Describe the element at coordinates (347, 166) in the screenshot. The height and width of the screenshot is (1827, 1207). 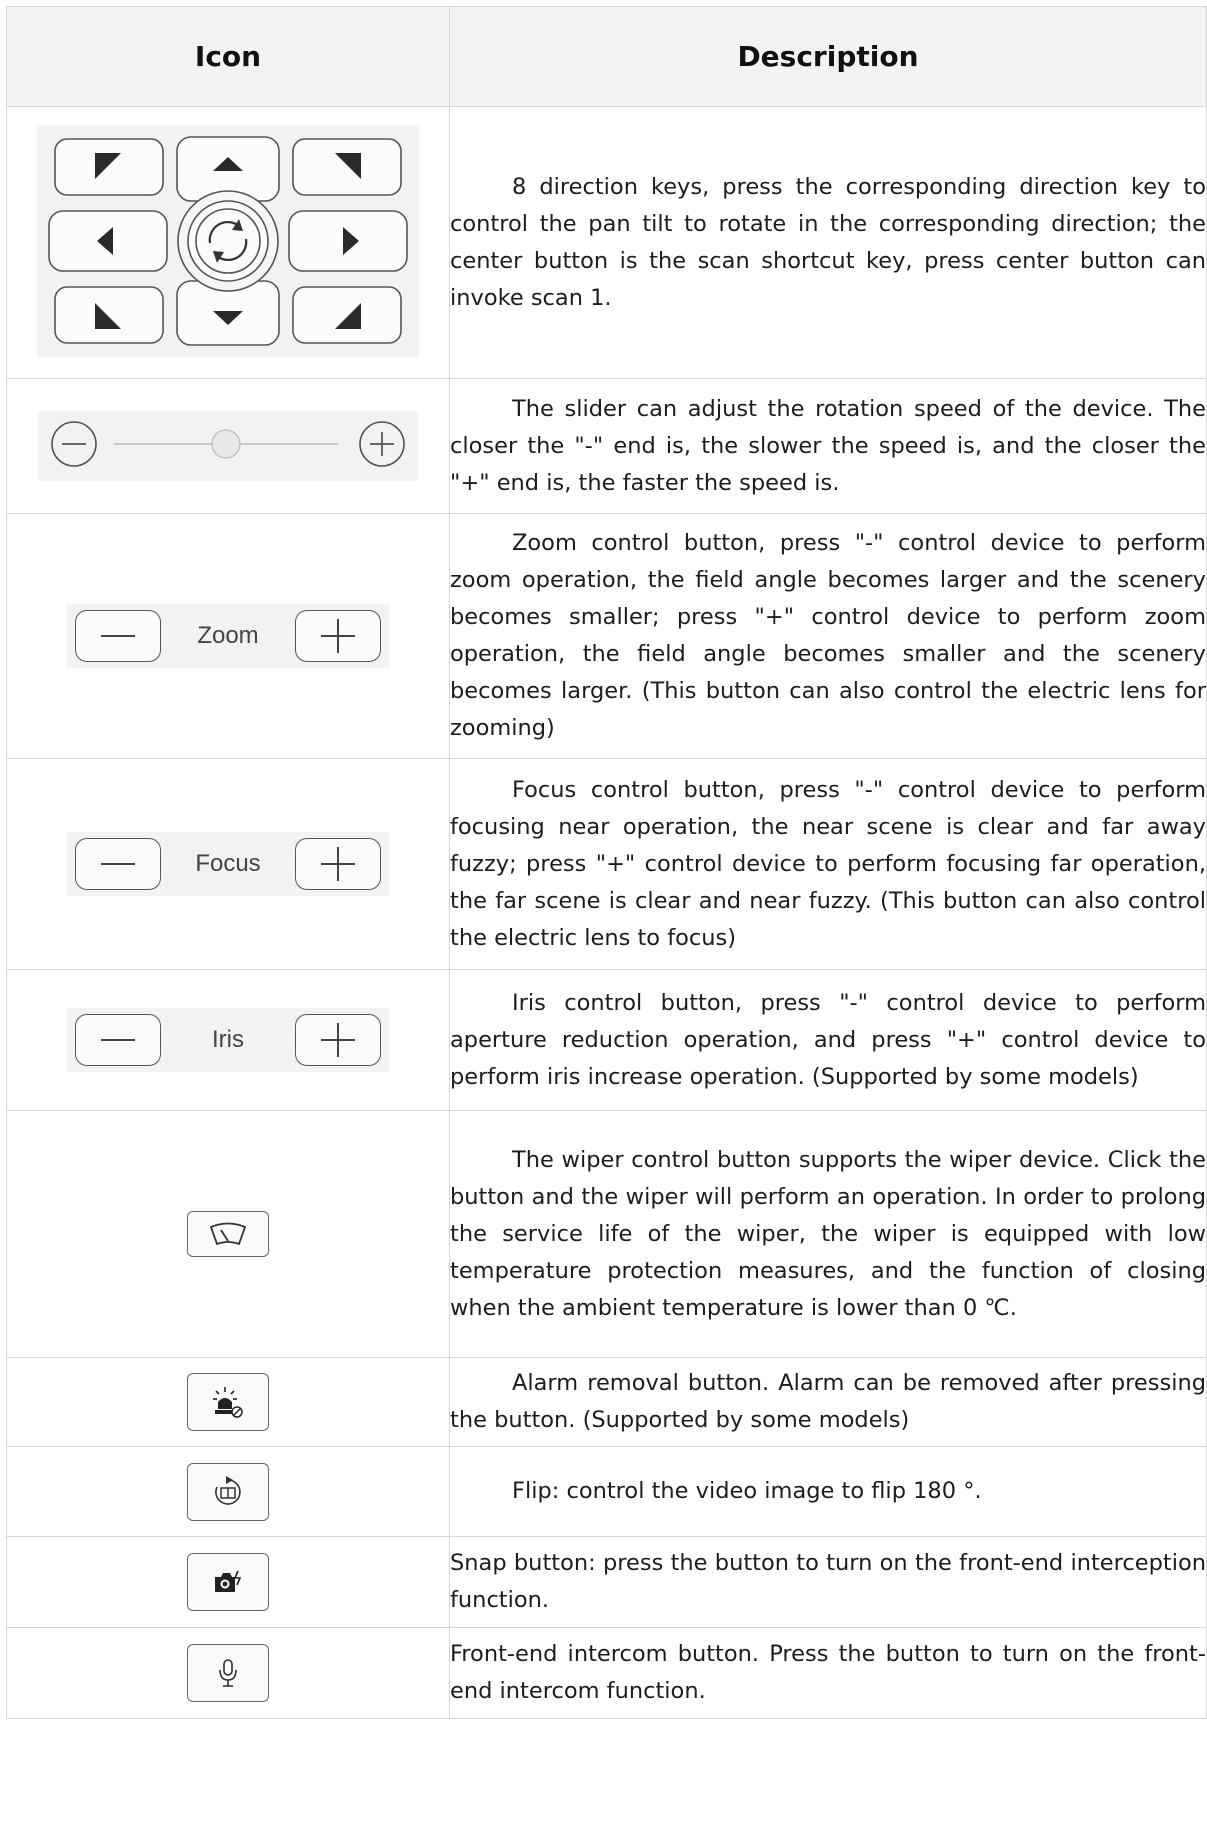
I see `up-right-key` at that location.